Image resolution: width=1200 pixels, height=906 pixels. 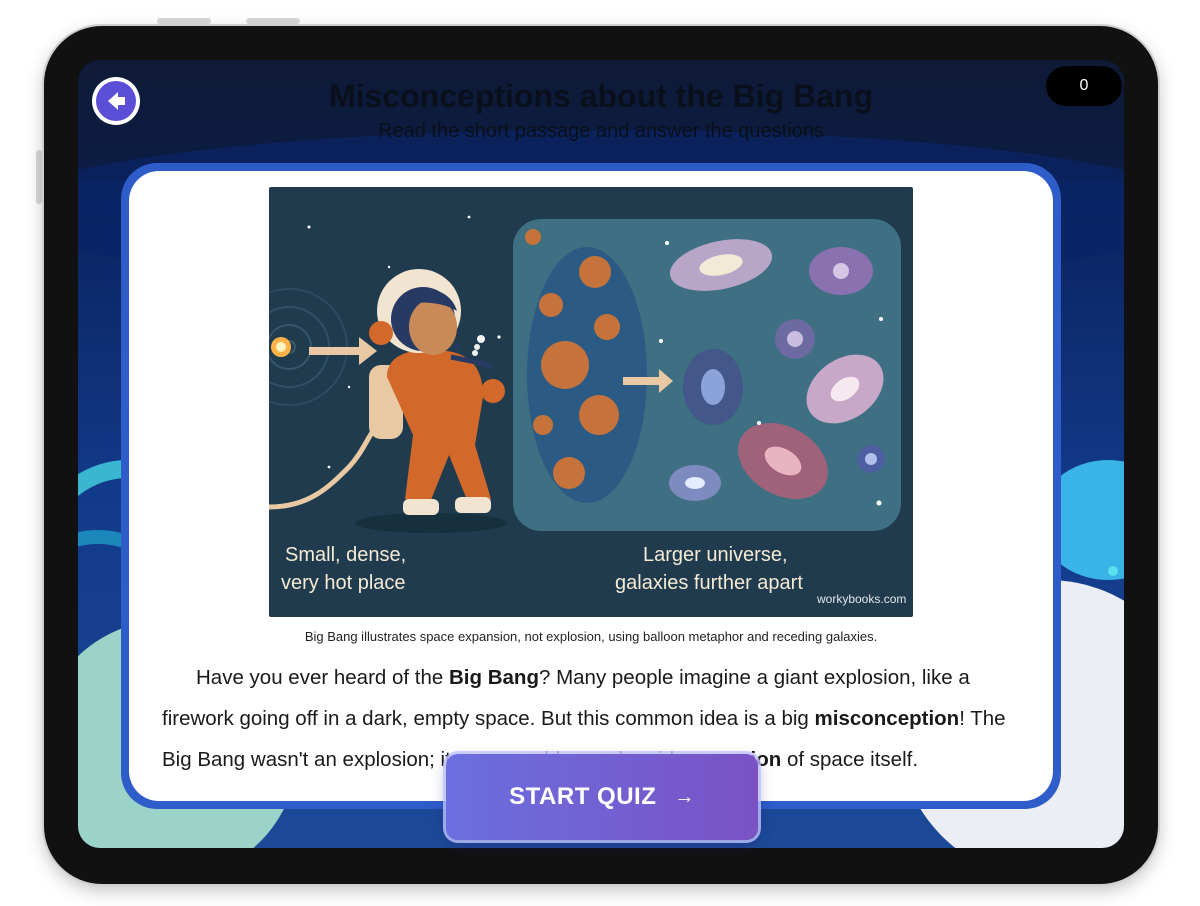 I want to click on volume-button-top, so click(x=184, y=21).